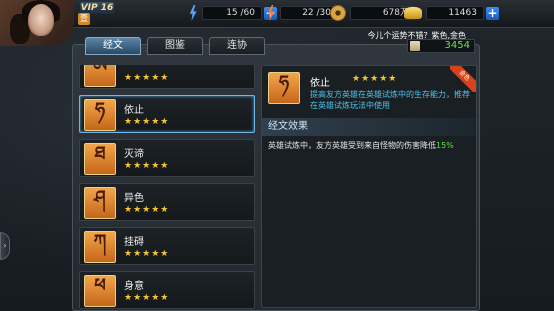 This screenshot has width=554, height=311. I want to click on sutra-glyph-icon: ཧ, so click(100, 115).